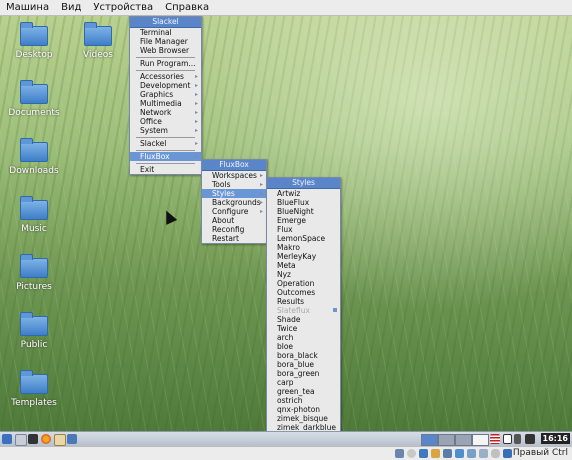 Image resolution: width=572 pixels, height=460 pixels. Describe the element at coordinates (34, 273) in the screenshot. I see `desktop-icon-pictures: Pictures` at that location.